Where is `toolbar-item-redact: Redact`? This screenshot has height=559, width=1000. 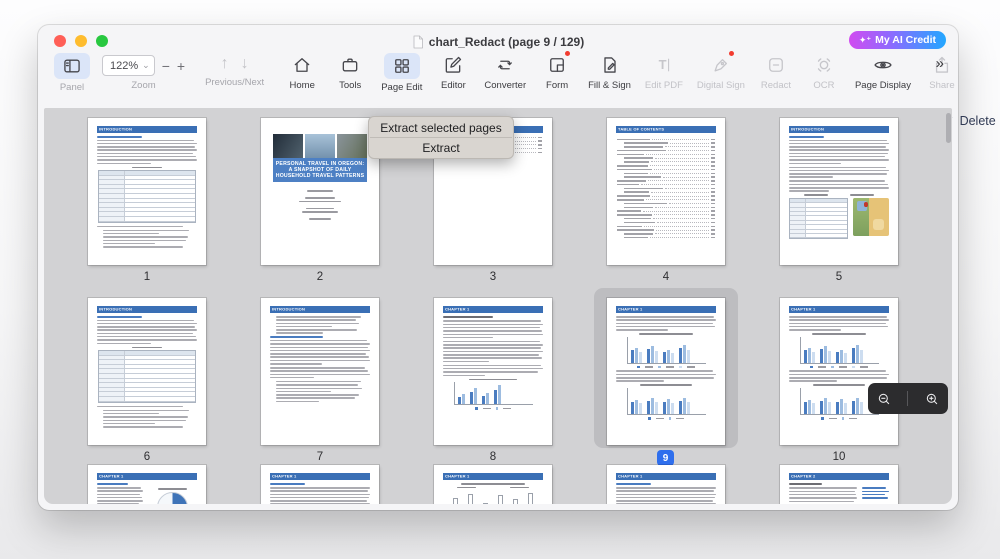 toolbar-item-redact: Redact is located at coordinates (776, 73).